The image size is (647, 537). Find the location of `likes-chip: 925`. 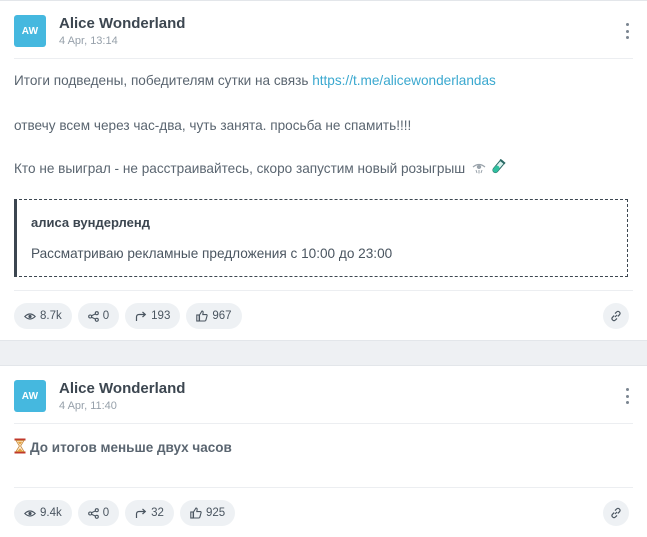

likes-chip: 925 is located at coordinates (207, 513).